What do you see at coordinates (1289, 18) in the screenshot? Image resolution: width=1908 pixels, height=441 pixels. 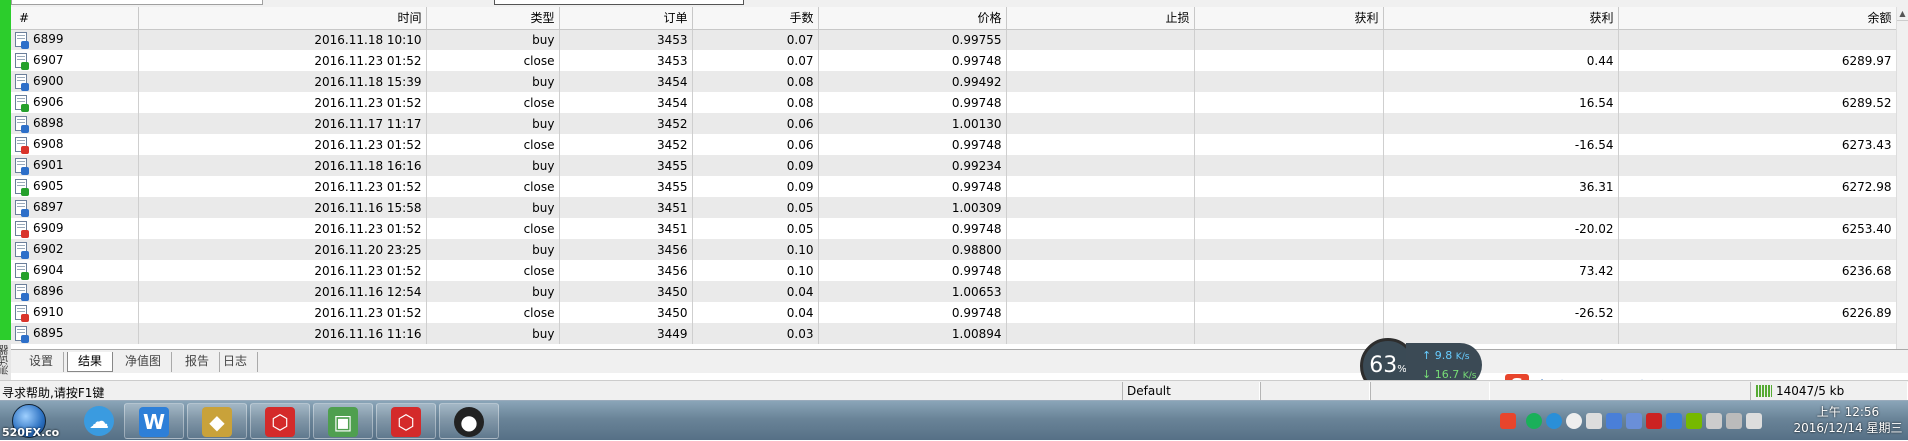 I see `column-header-take-profit: 获利` at bounding box center [1289, 18].